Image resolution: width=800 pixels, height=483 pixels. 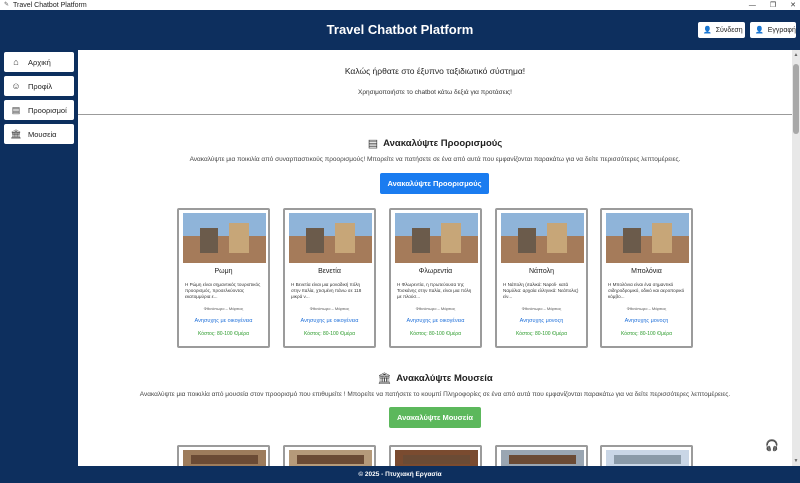 I want to click on museums-title-text: Ανακαλύψτε Μουσεία, so click(x=444, y=378).